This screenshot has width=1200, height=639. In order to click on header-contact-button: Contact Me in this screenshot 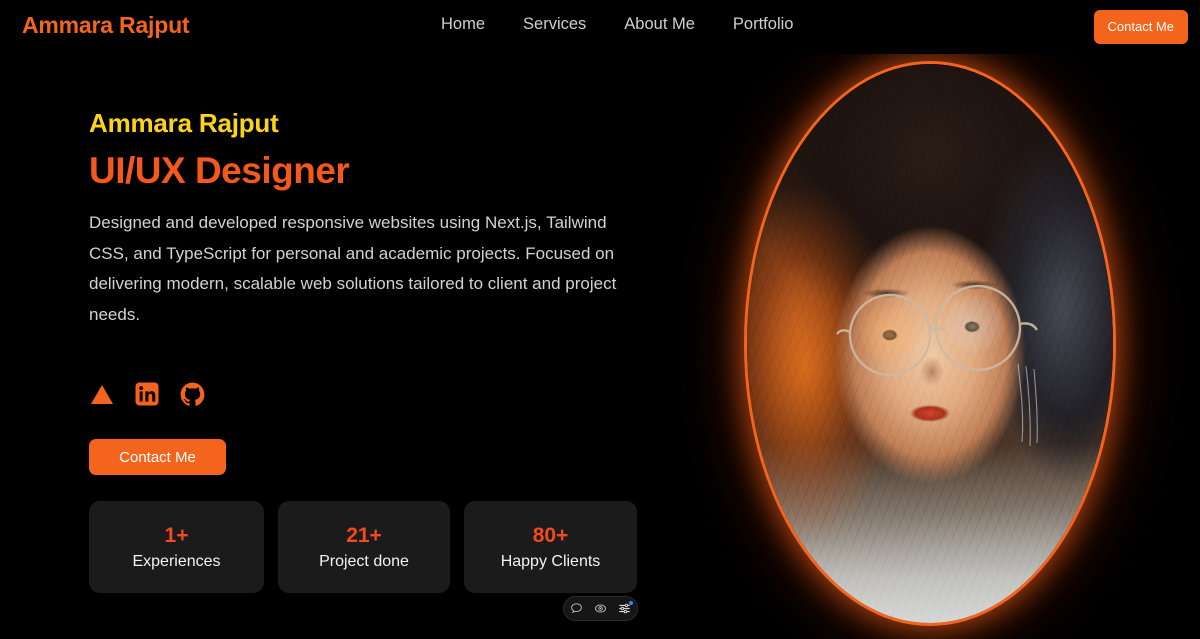, I will do `click(1140, 27)`.